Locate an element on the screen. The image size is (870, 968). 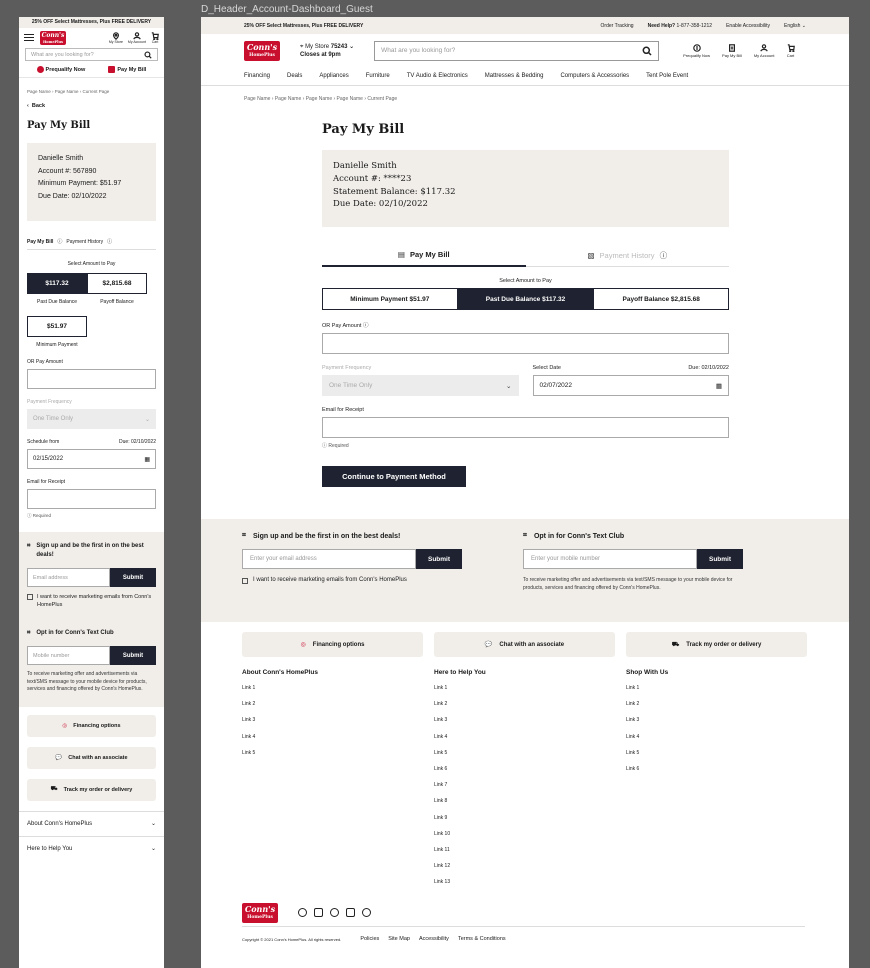
footer-link: Link 9 is located at coordinates (530, 823).